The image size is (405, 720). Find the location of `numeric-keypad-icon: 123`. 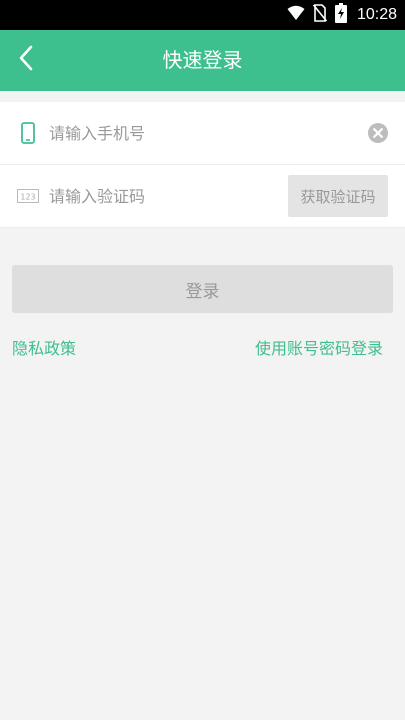

numeric-keypad-icon: 123 is located at coordinates (28, 196).